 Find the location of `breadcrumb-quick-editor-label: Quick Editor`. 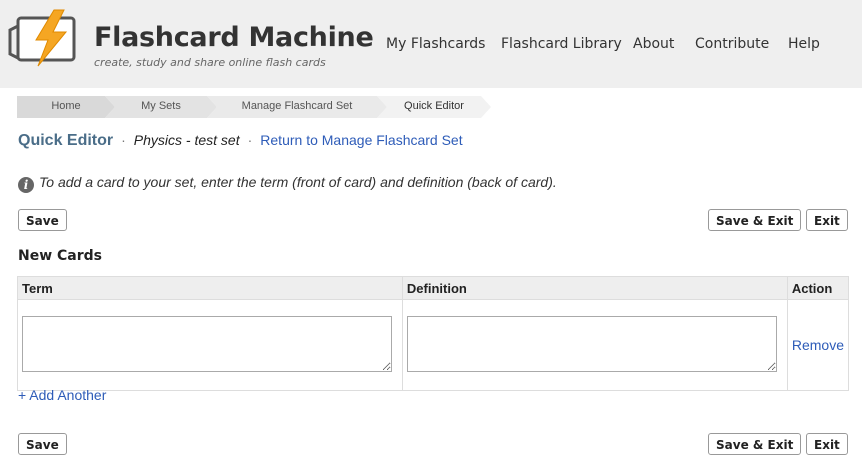

breadcrumb-quick-editor-label: Quick Editor is located at coordinates (434, 106).